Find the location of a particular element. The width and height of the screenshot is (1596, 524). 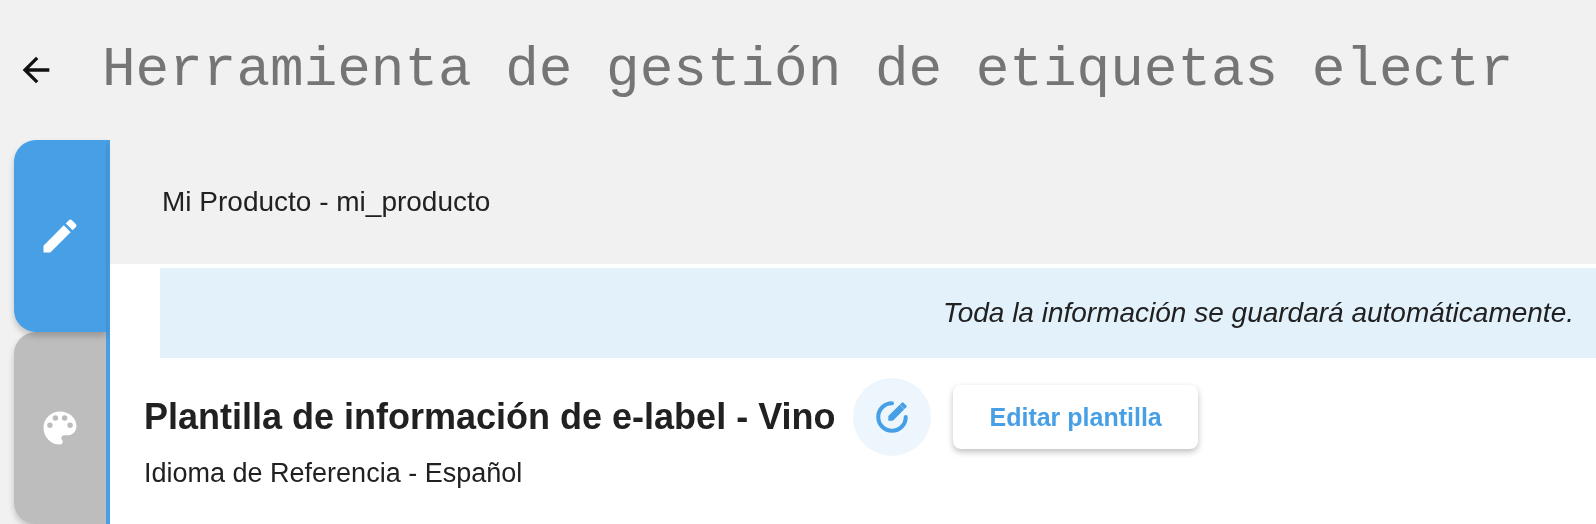

edit-template-button: Editar plantilla is located at coordinates (1075, 417).